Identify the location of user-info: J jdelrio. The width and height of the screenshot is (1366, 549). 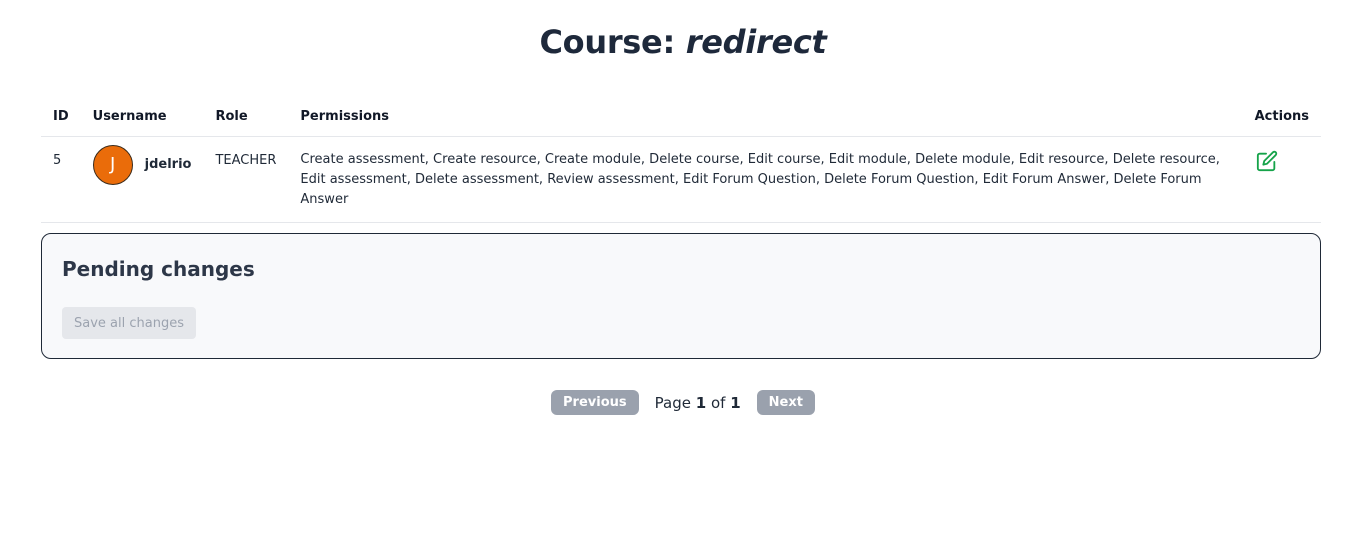
(142, 164).